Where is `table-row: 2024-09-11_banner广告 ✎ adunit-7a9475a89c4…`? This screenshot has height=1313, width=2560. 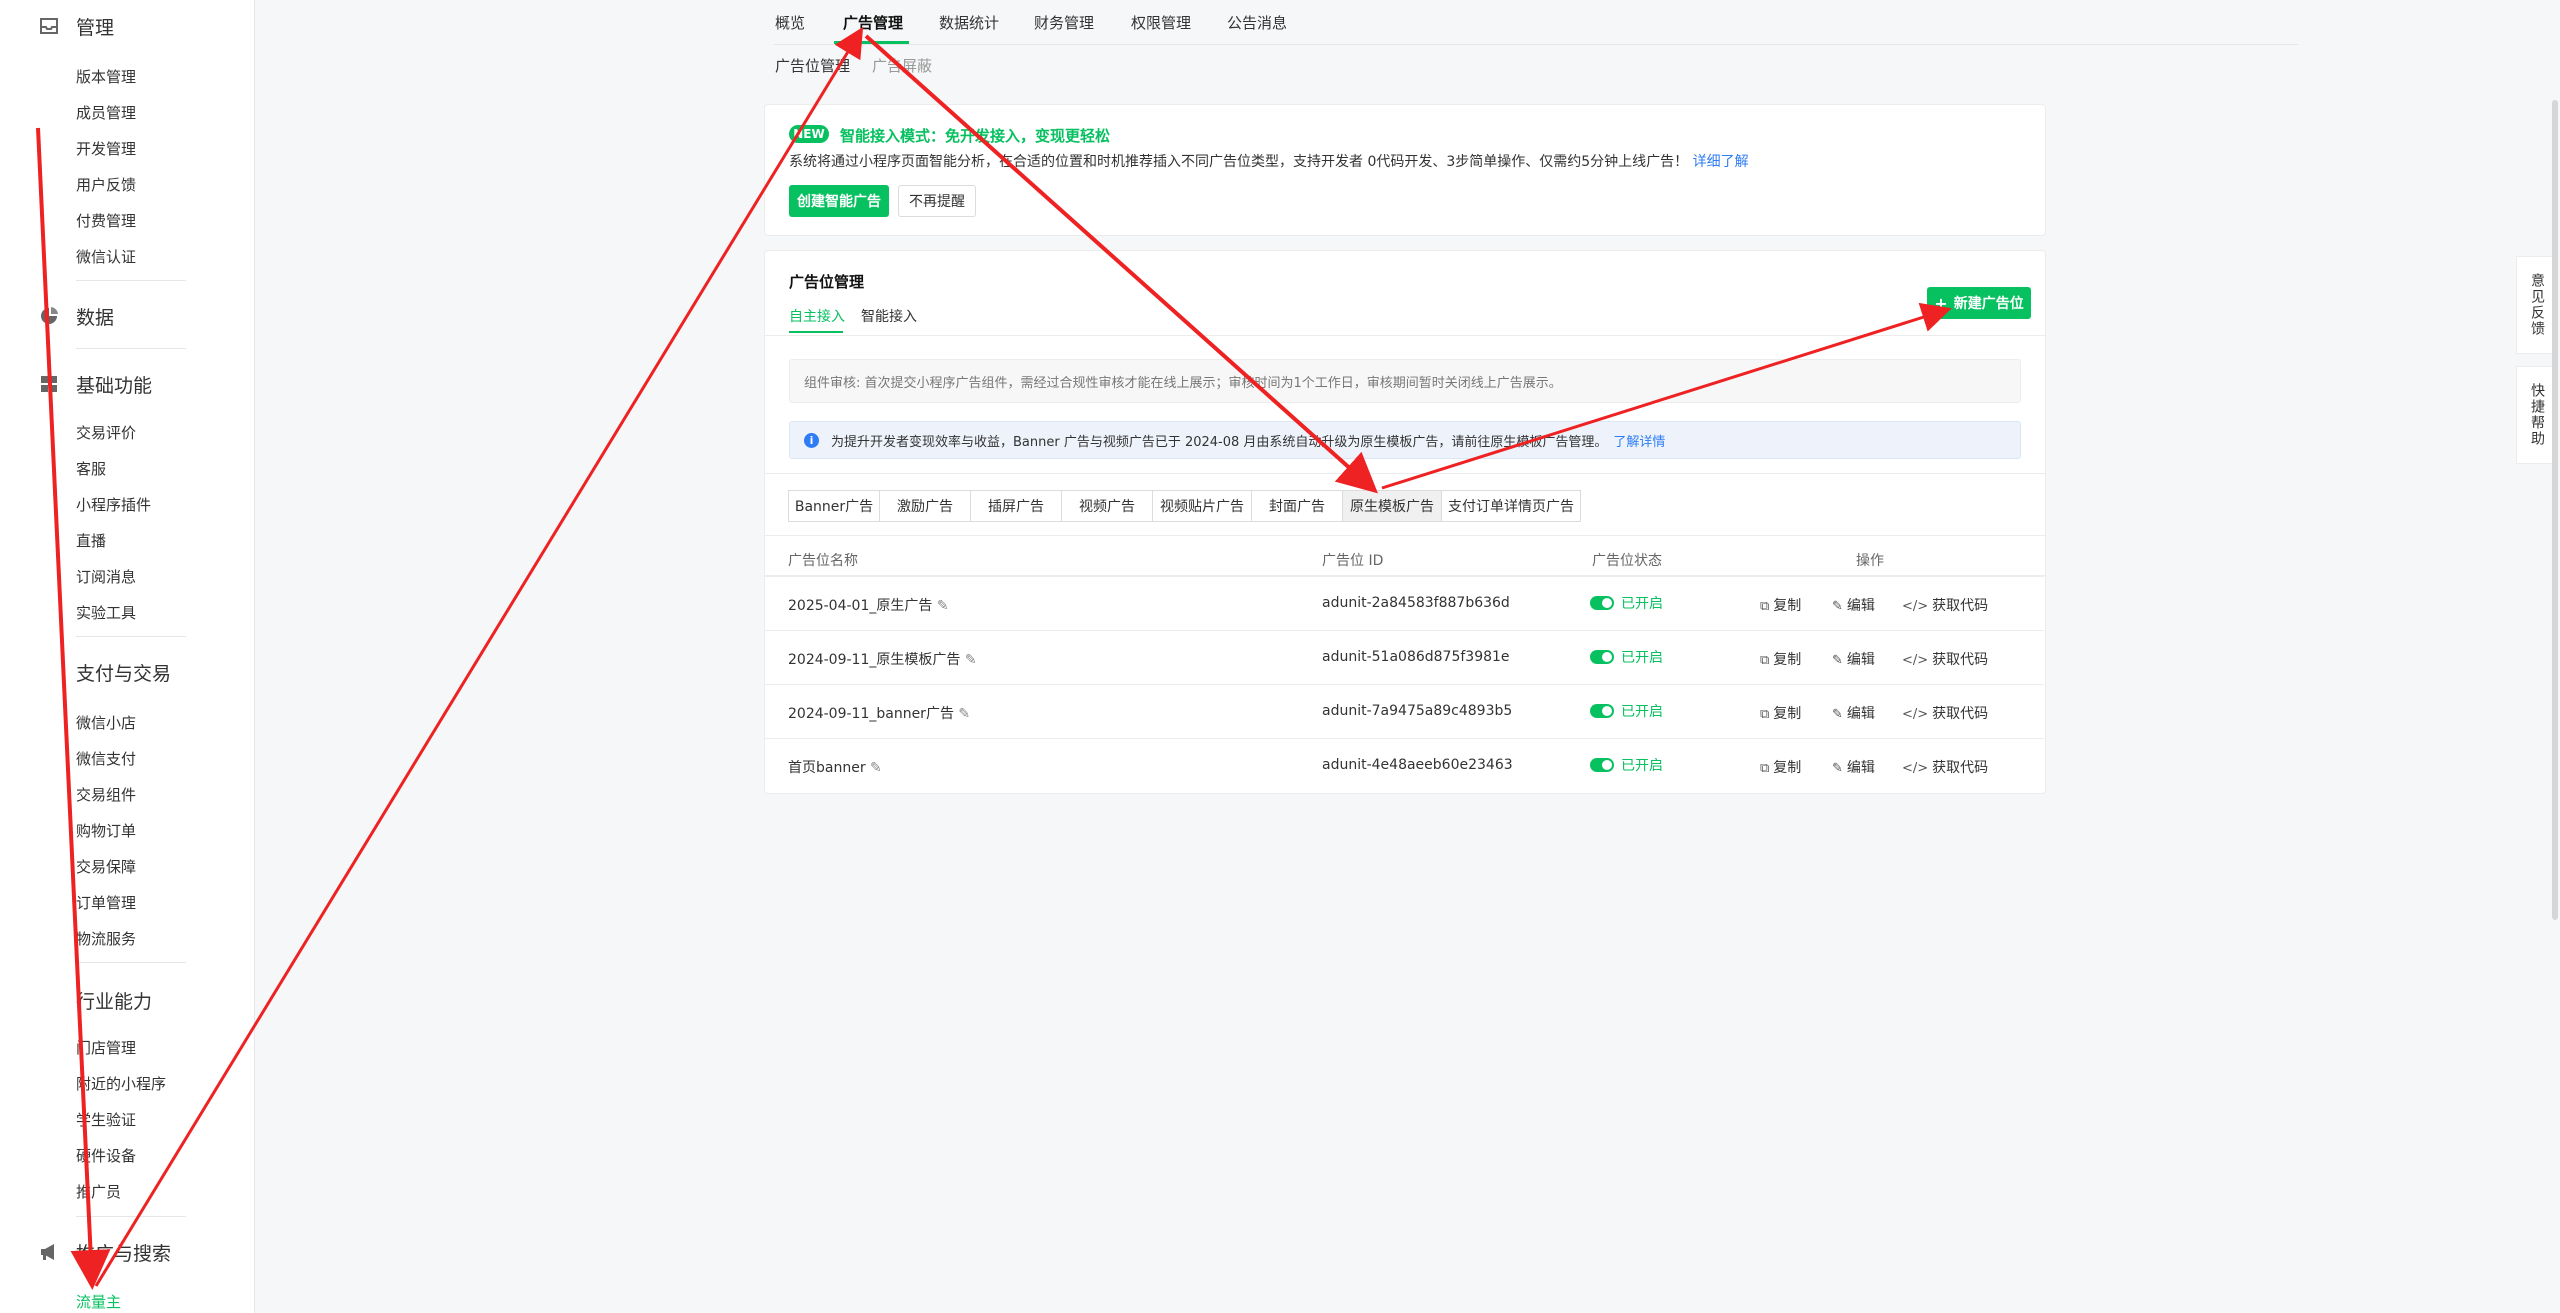 table-row: 2024-09-11_banner广告 ✎ adunit-7a9475a89c4… is located at coordinates (1404, 711).